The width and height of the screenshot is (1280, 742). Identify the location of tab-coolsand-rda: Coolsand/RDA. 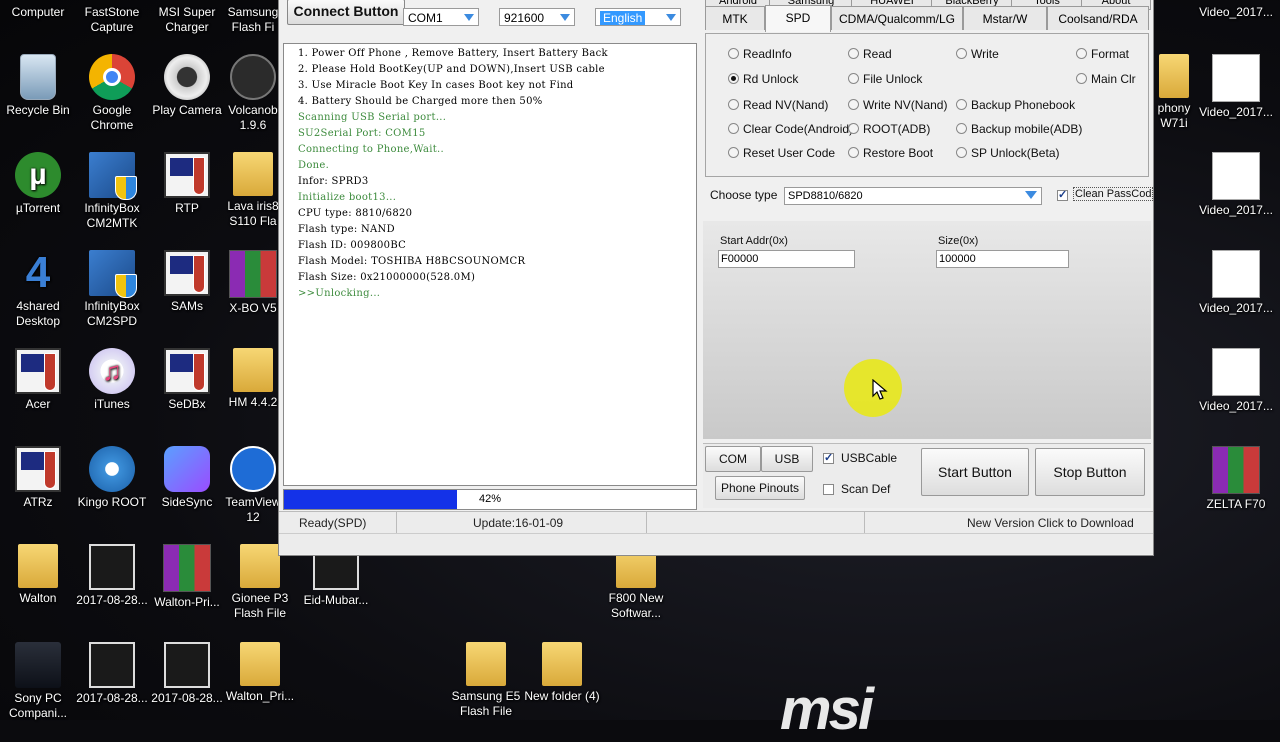
(1098, 18).